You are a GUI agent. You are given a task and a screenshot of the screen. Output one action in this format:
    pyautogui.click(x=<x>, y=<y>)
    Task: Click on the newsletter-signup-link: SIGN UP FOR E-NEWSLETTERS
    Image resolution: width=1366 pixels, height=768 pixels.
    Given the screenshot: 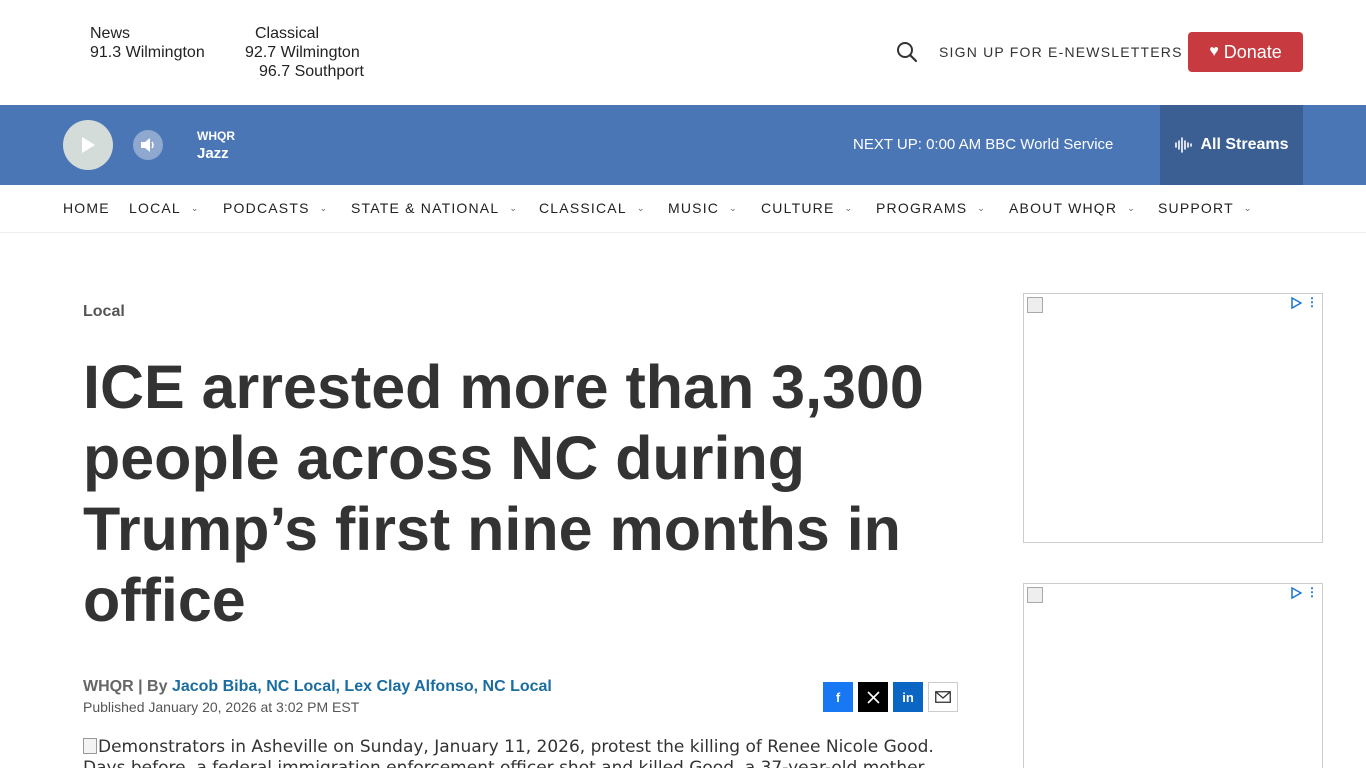 What is the action you would take?
    pyautogui.click(x=1061, y=52)
    